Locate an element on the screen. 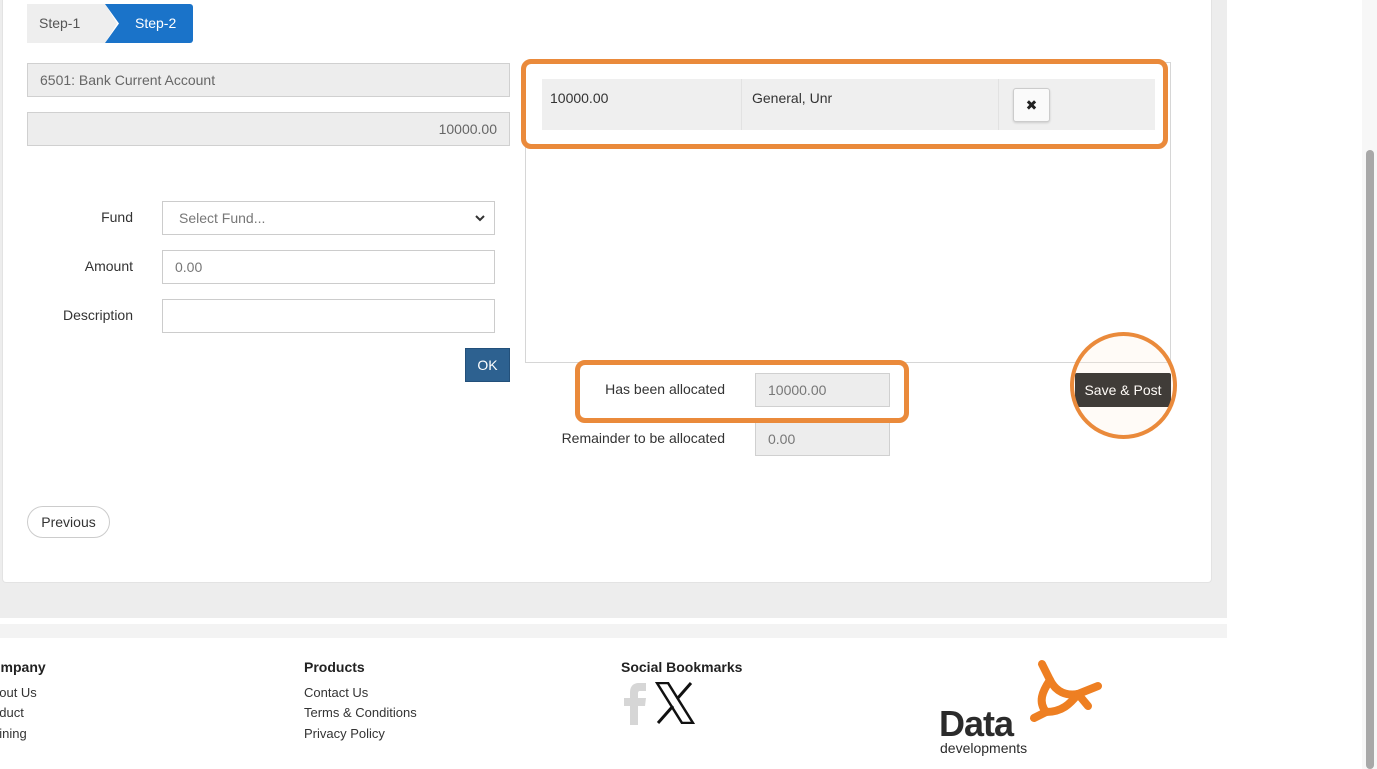 This screenshot has width=1377, height=769. account-field: 6501: Bank Current Account is located at coordinates (268, 80).